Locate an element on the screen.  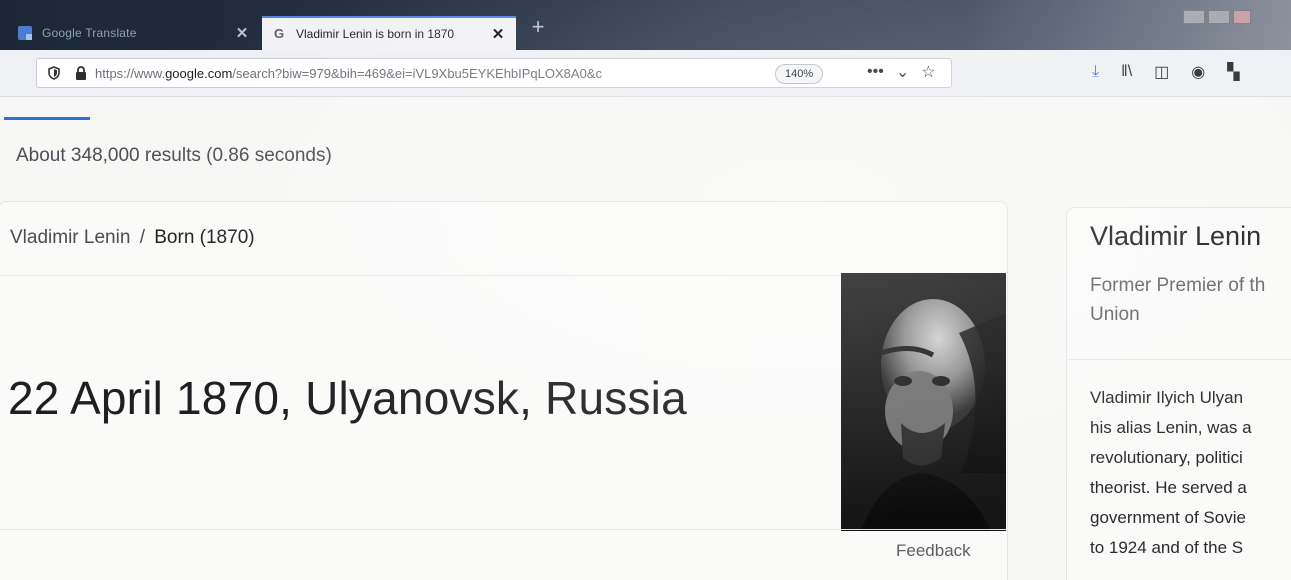
results-stats: About 348,000 results (0.86 seconds) is located at coordinates (174, 155).